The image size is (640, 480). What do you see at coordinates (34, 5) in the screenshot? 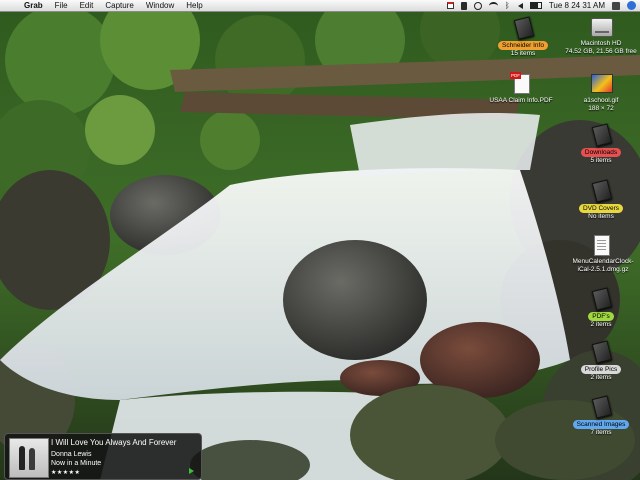
I see `menu-app-grab: Grab` at bounding box center [34, 5].